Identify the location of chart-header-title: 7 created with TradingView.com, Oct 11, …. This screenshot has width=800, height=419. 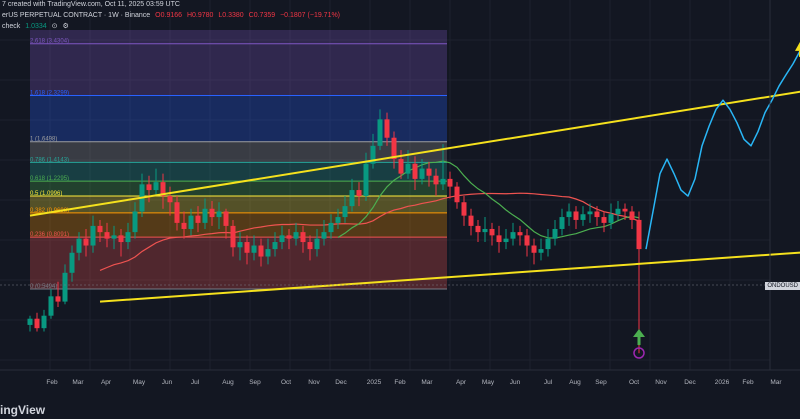
(91, 4).